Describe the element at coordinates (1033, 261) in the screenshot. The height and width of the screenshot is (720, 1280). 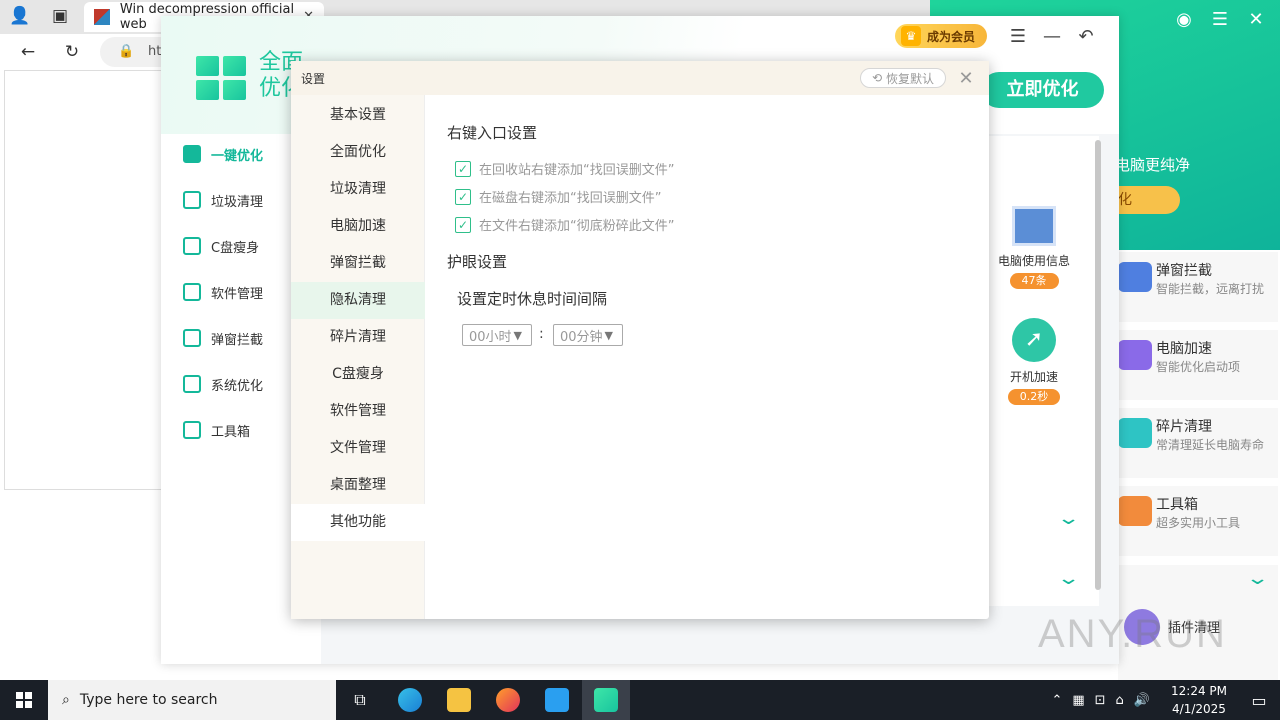
I see `tile-title: 电脑使用信息` at that location.